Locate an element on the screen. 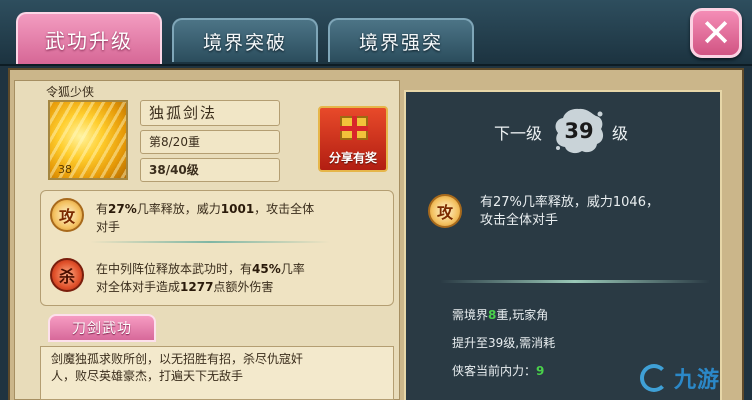 The width and height of the screenshot is (752, 400). jiuyou-logo-icon is located at coordinates (654, 378).